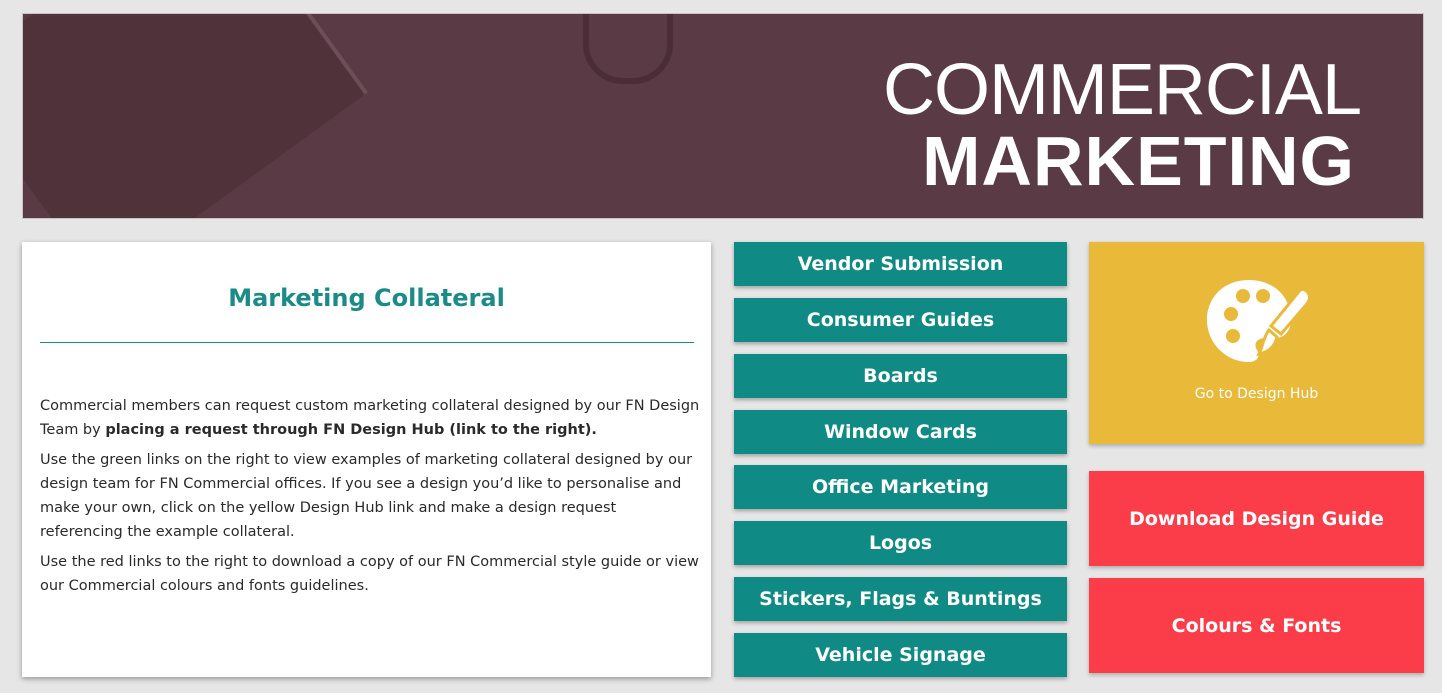 The height and width of the screenshot is (693, 1442). I want to click on vendor-submission-button: Vendor Submission, so click(900, 264).